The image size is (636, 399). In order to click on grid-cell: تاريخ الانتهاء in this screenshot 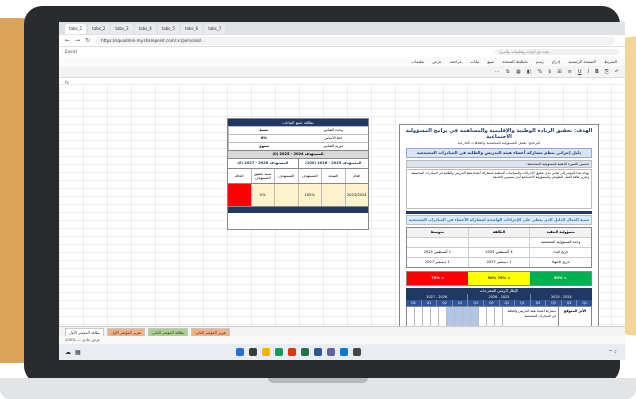, I will do `click(560, 262)`.